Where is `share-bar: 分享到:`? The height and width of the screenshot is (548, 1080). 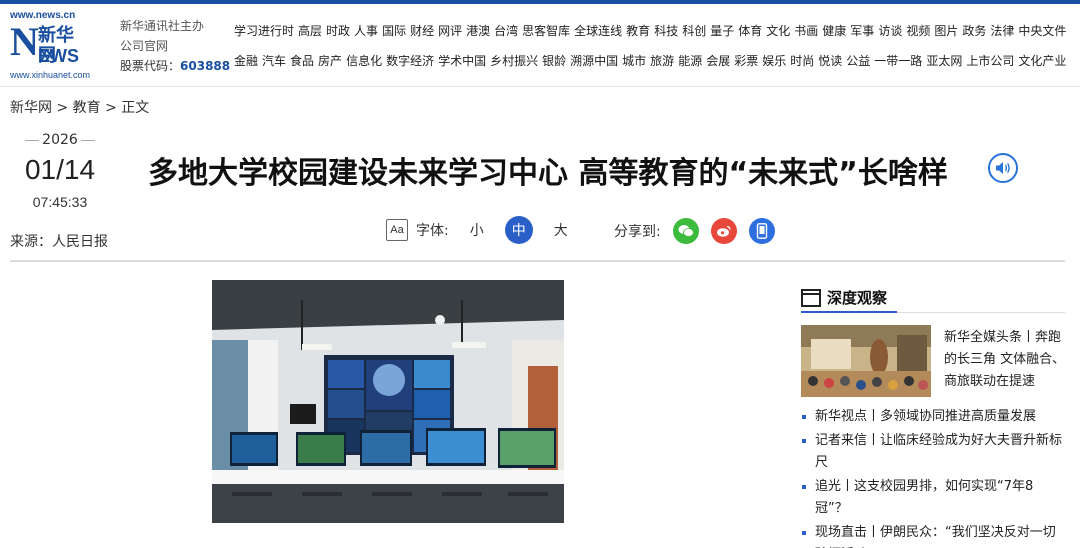 share-bar: 分享到: is located at coordinates (694, 231).